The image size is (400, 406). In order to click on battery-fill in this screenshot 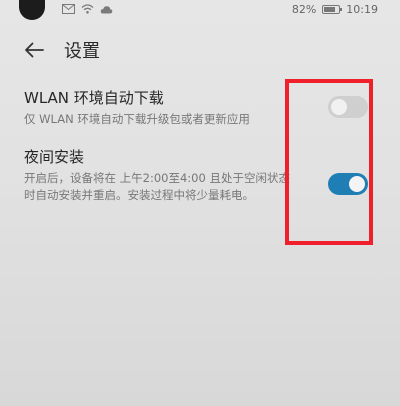, I will do `click(330, 9)`.